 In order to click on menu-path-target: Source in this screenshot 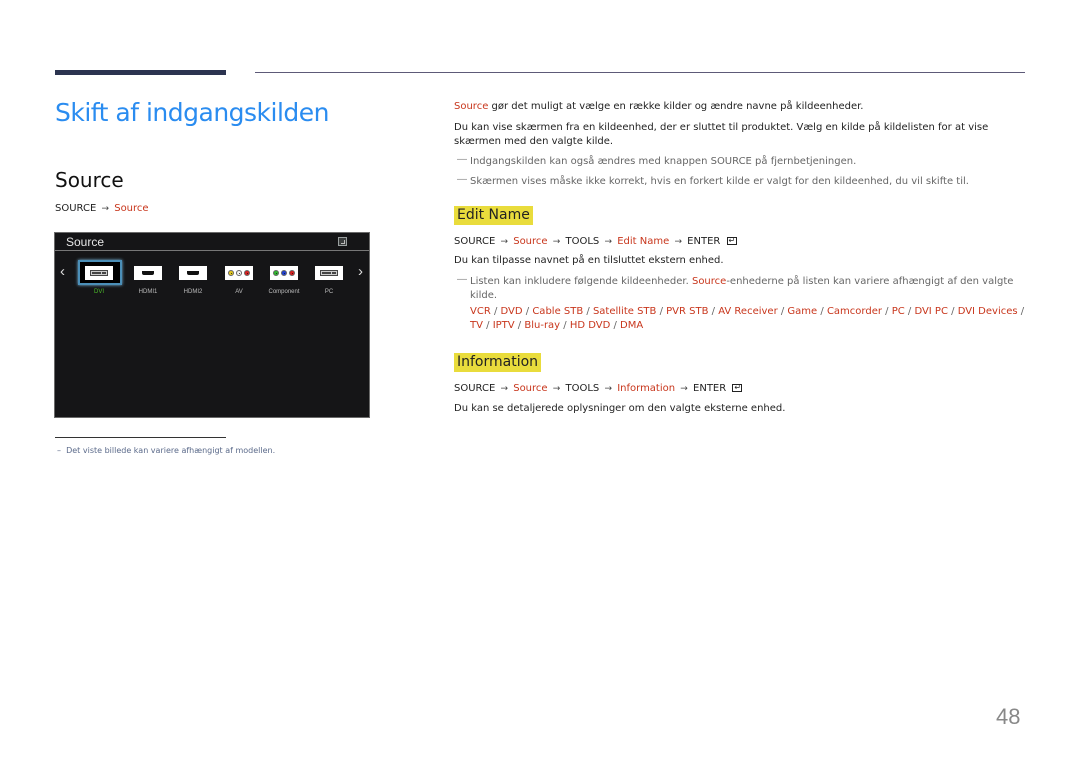, I will do `click(131, 208)`.